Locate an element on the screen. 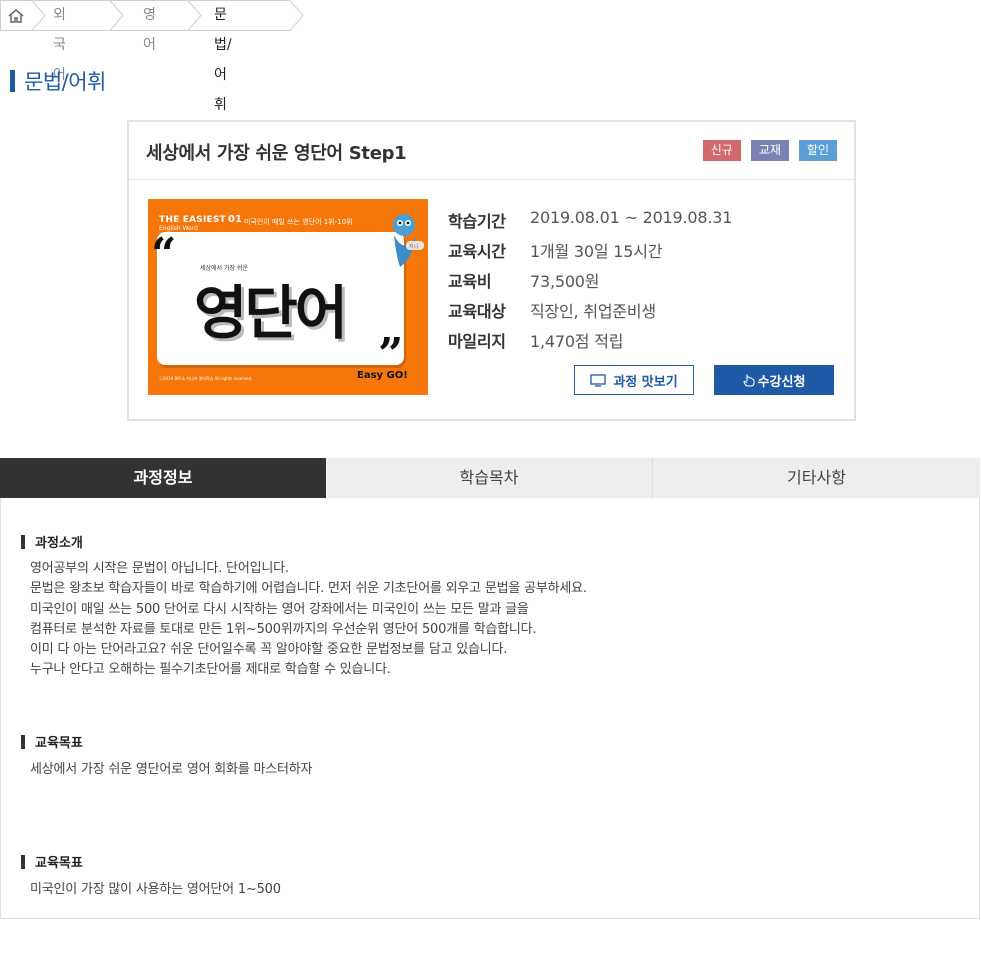 The width and height of the screenshot is (981, 960). section-heading-goal-2: 교육목표 is located at coordinates (52, 861).